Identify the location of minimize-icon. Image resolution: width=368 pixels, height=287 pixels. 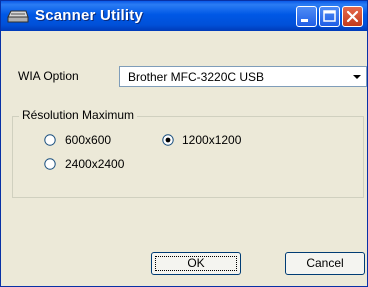
(304, 20).